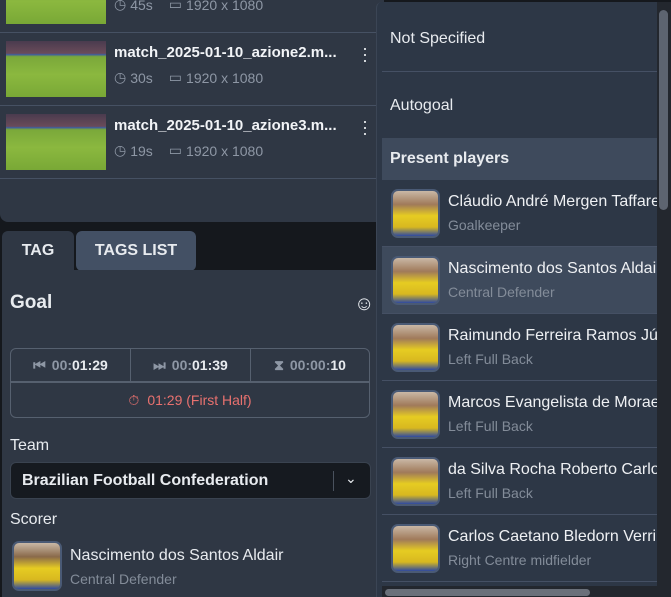 The width and height of the screenshot is (671, 597). Describe the element at coordinates (484, 225) in the screenshot. I see `player-role: Goalkeeper` at that location.